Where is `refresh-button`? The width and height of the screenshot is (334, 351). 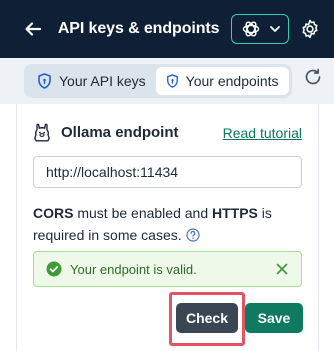
refresh-button is located at coordinates (313, 77).